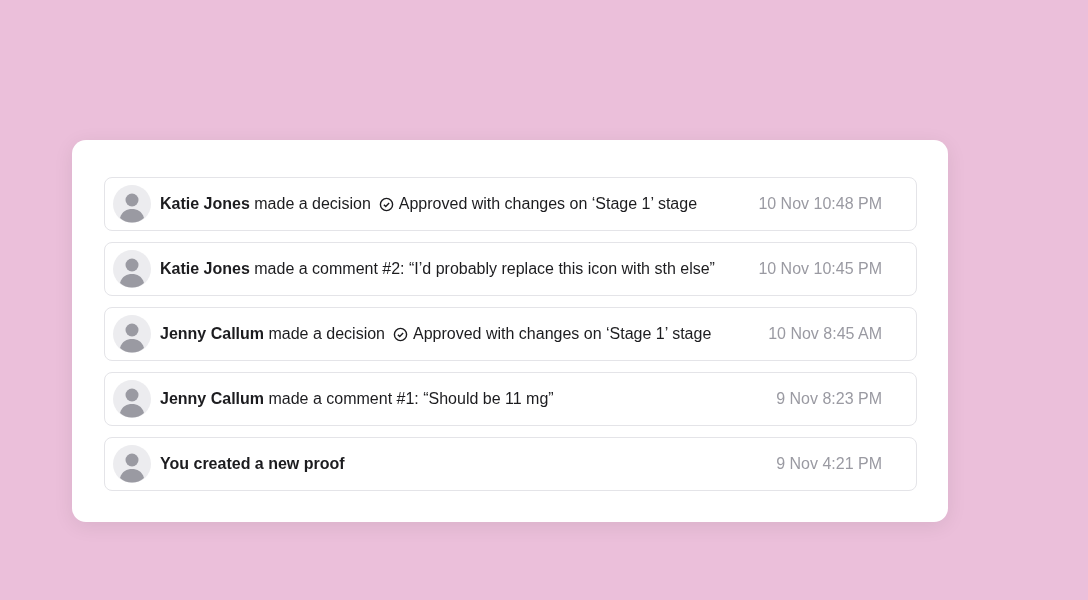 The image size is (1088, 600). What do you see at coordinates (829, 399) in the screenshot?
I see `timestamp: 9 Nov 8:23 PM` at bounding box center [829, 399].